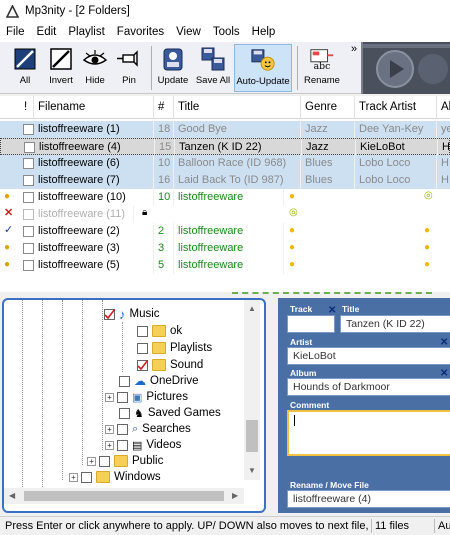 The height and width of the screenshot is (535, 450). I want to click on folder-icon, so click(159, 331).